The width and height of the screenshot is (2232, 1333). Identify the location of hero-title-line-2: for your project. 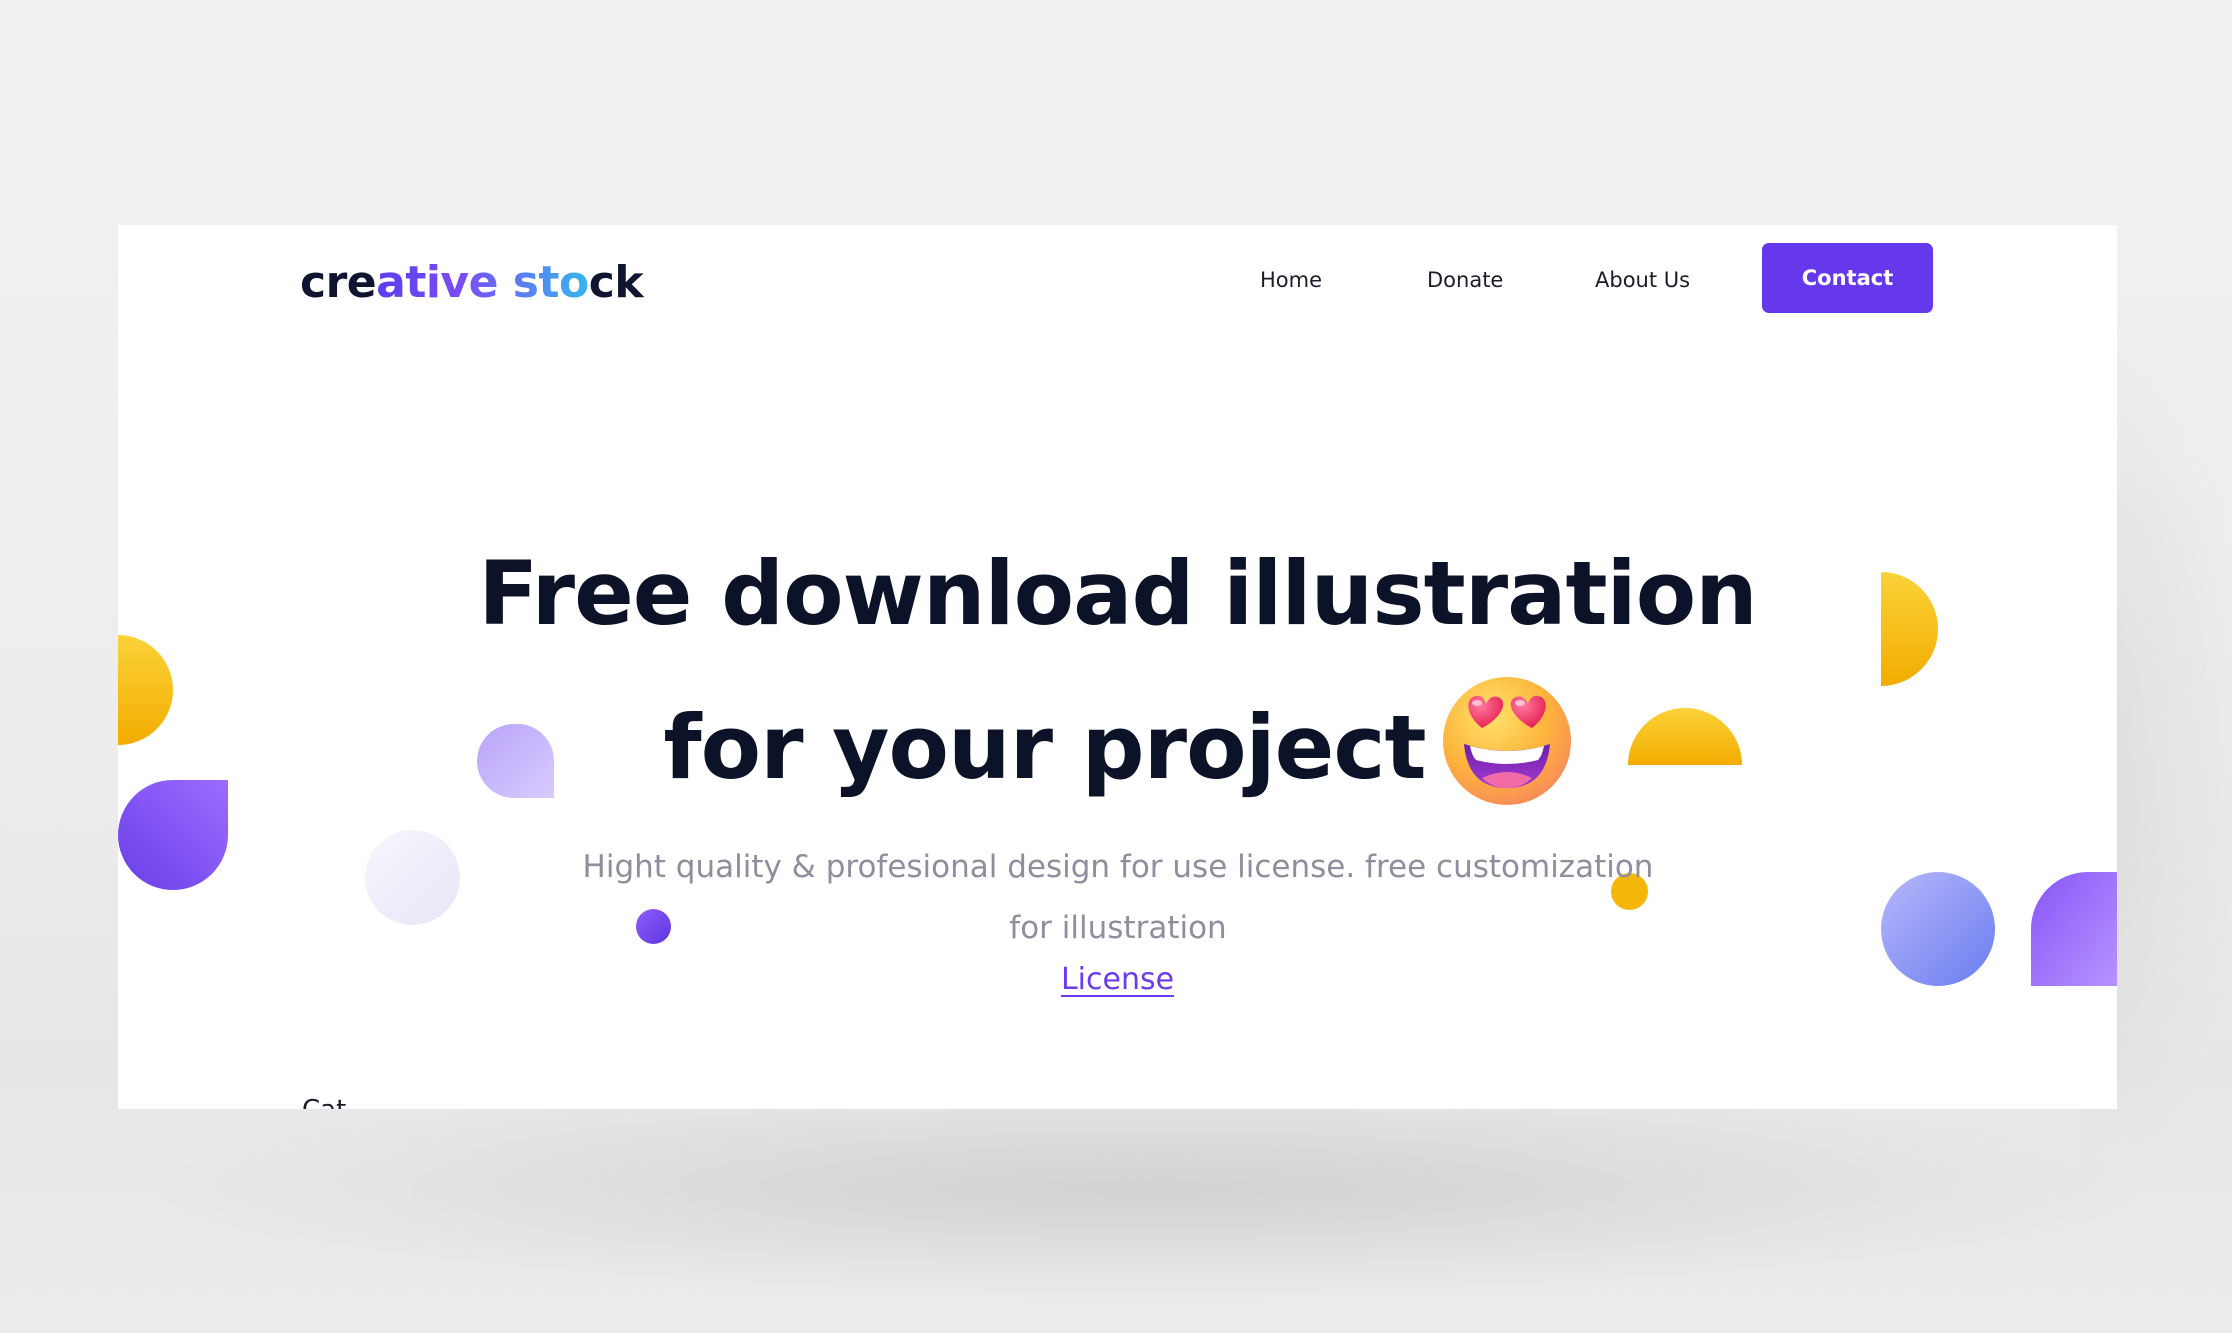
(1117, 748).